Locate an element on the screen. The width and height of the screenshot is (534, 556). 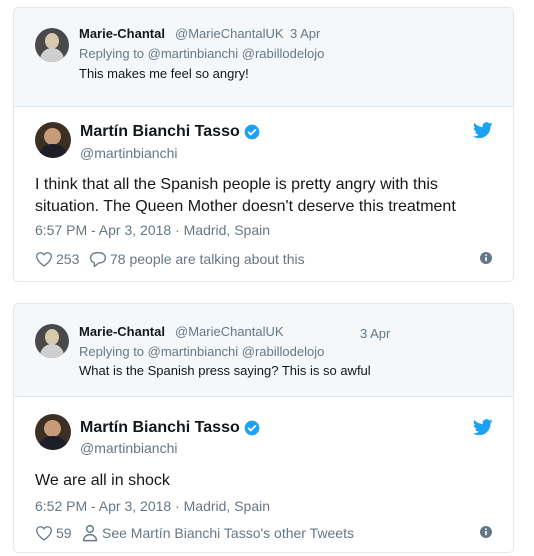
like-count: 59 is located at coordinates (64, 533).